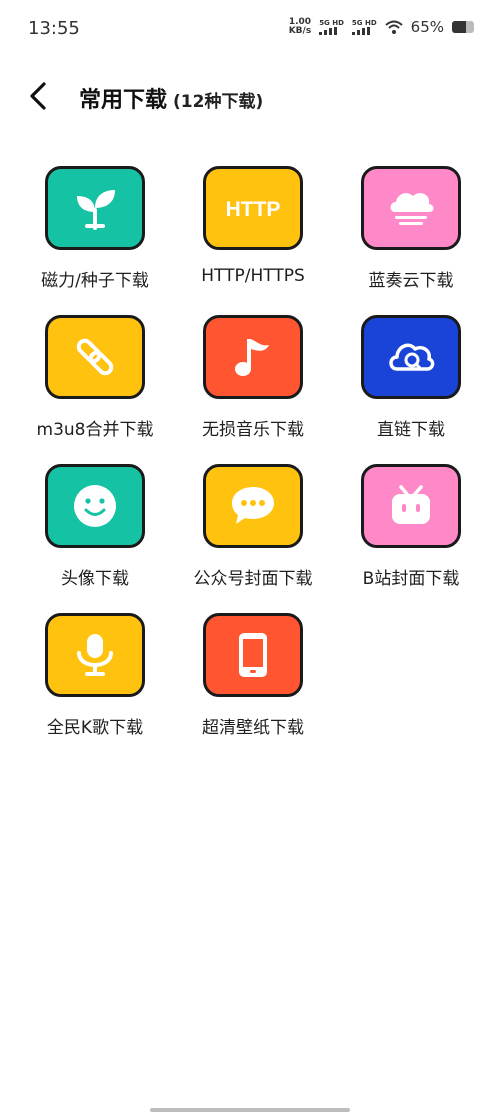 This screenshot has width=500, height=1115. I want to click on tile-label: B站封面下载, so click(411, 579).